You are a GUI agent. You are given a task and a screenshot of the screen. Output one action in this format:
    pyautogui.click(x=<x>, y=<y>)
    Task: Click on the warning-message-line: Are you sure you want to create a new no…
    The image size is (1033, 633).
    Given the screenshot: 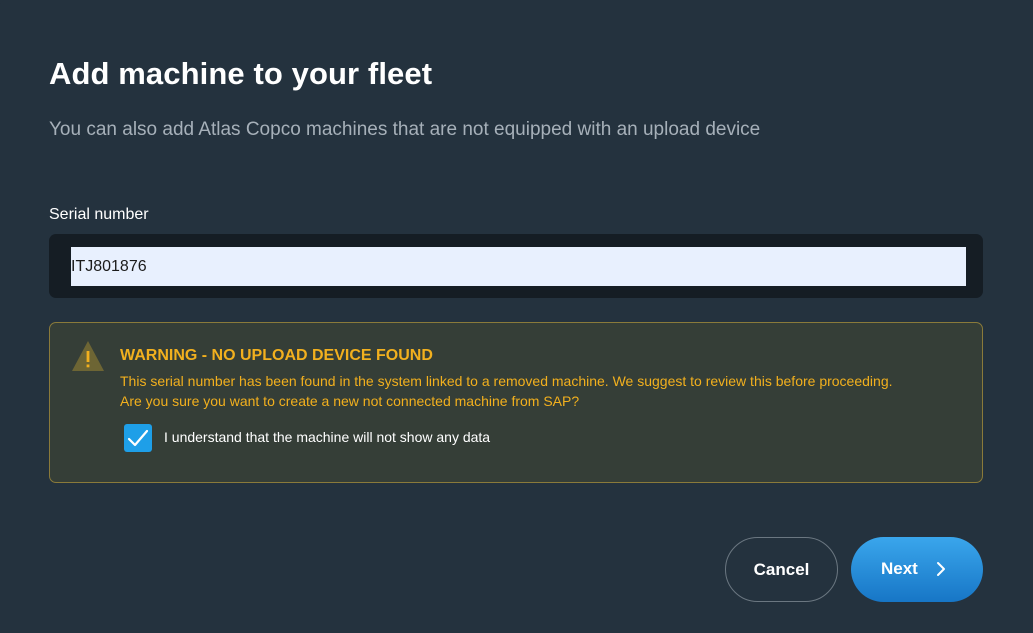 What is the action you would take?
    pyautogui.click(x=350, y=401)
    